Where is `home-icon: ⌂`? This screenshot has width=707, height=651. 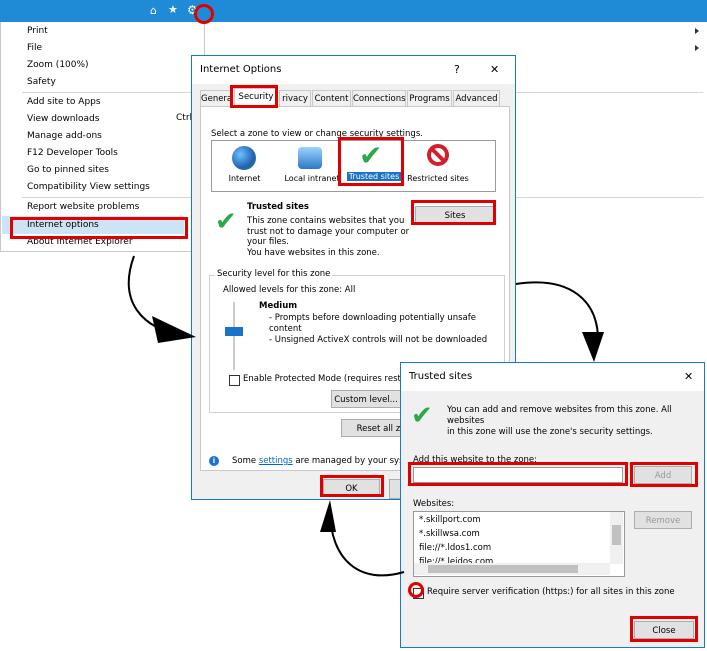 home-icon: ⌂ is located at coordinates (153, 10).